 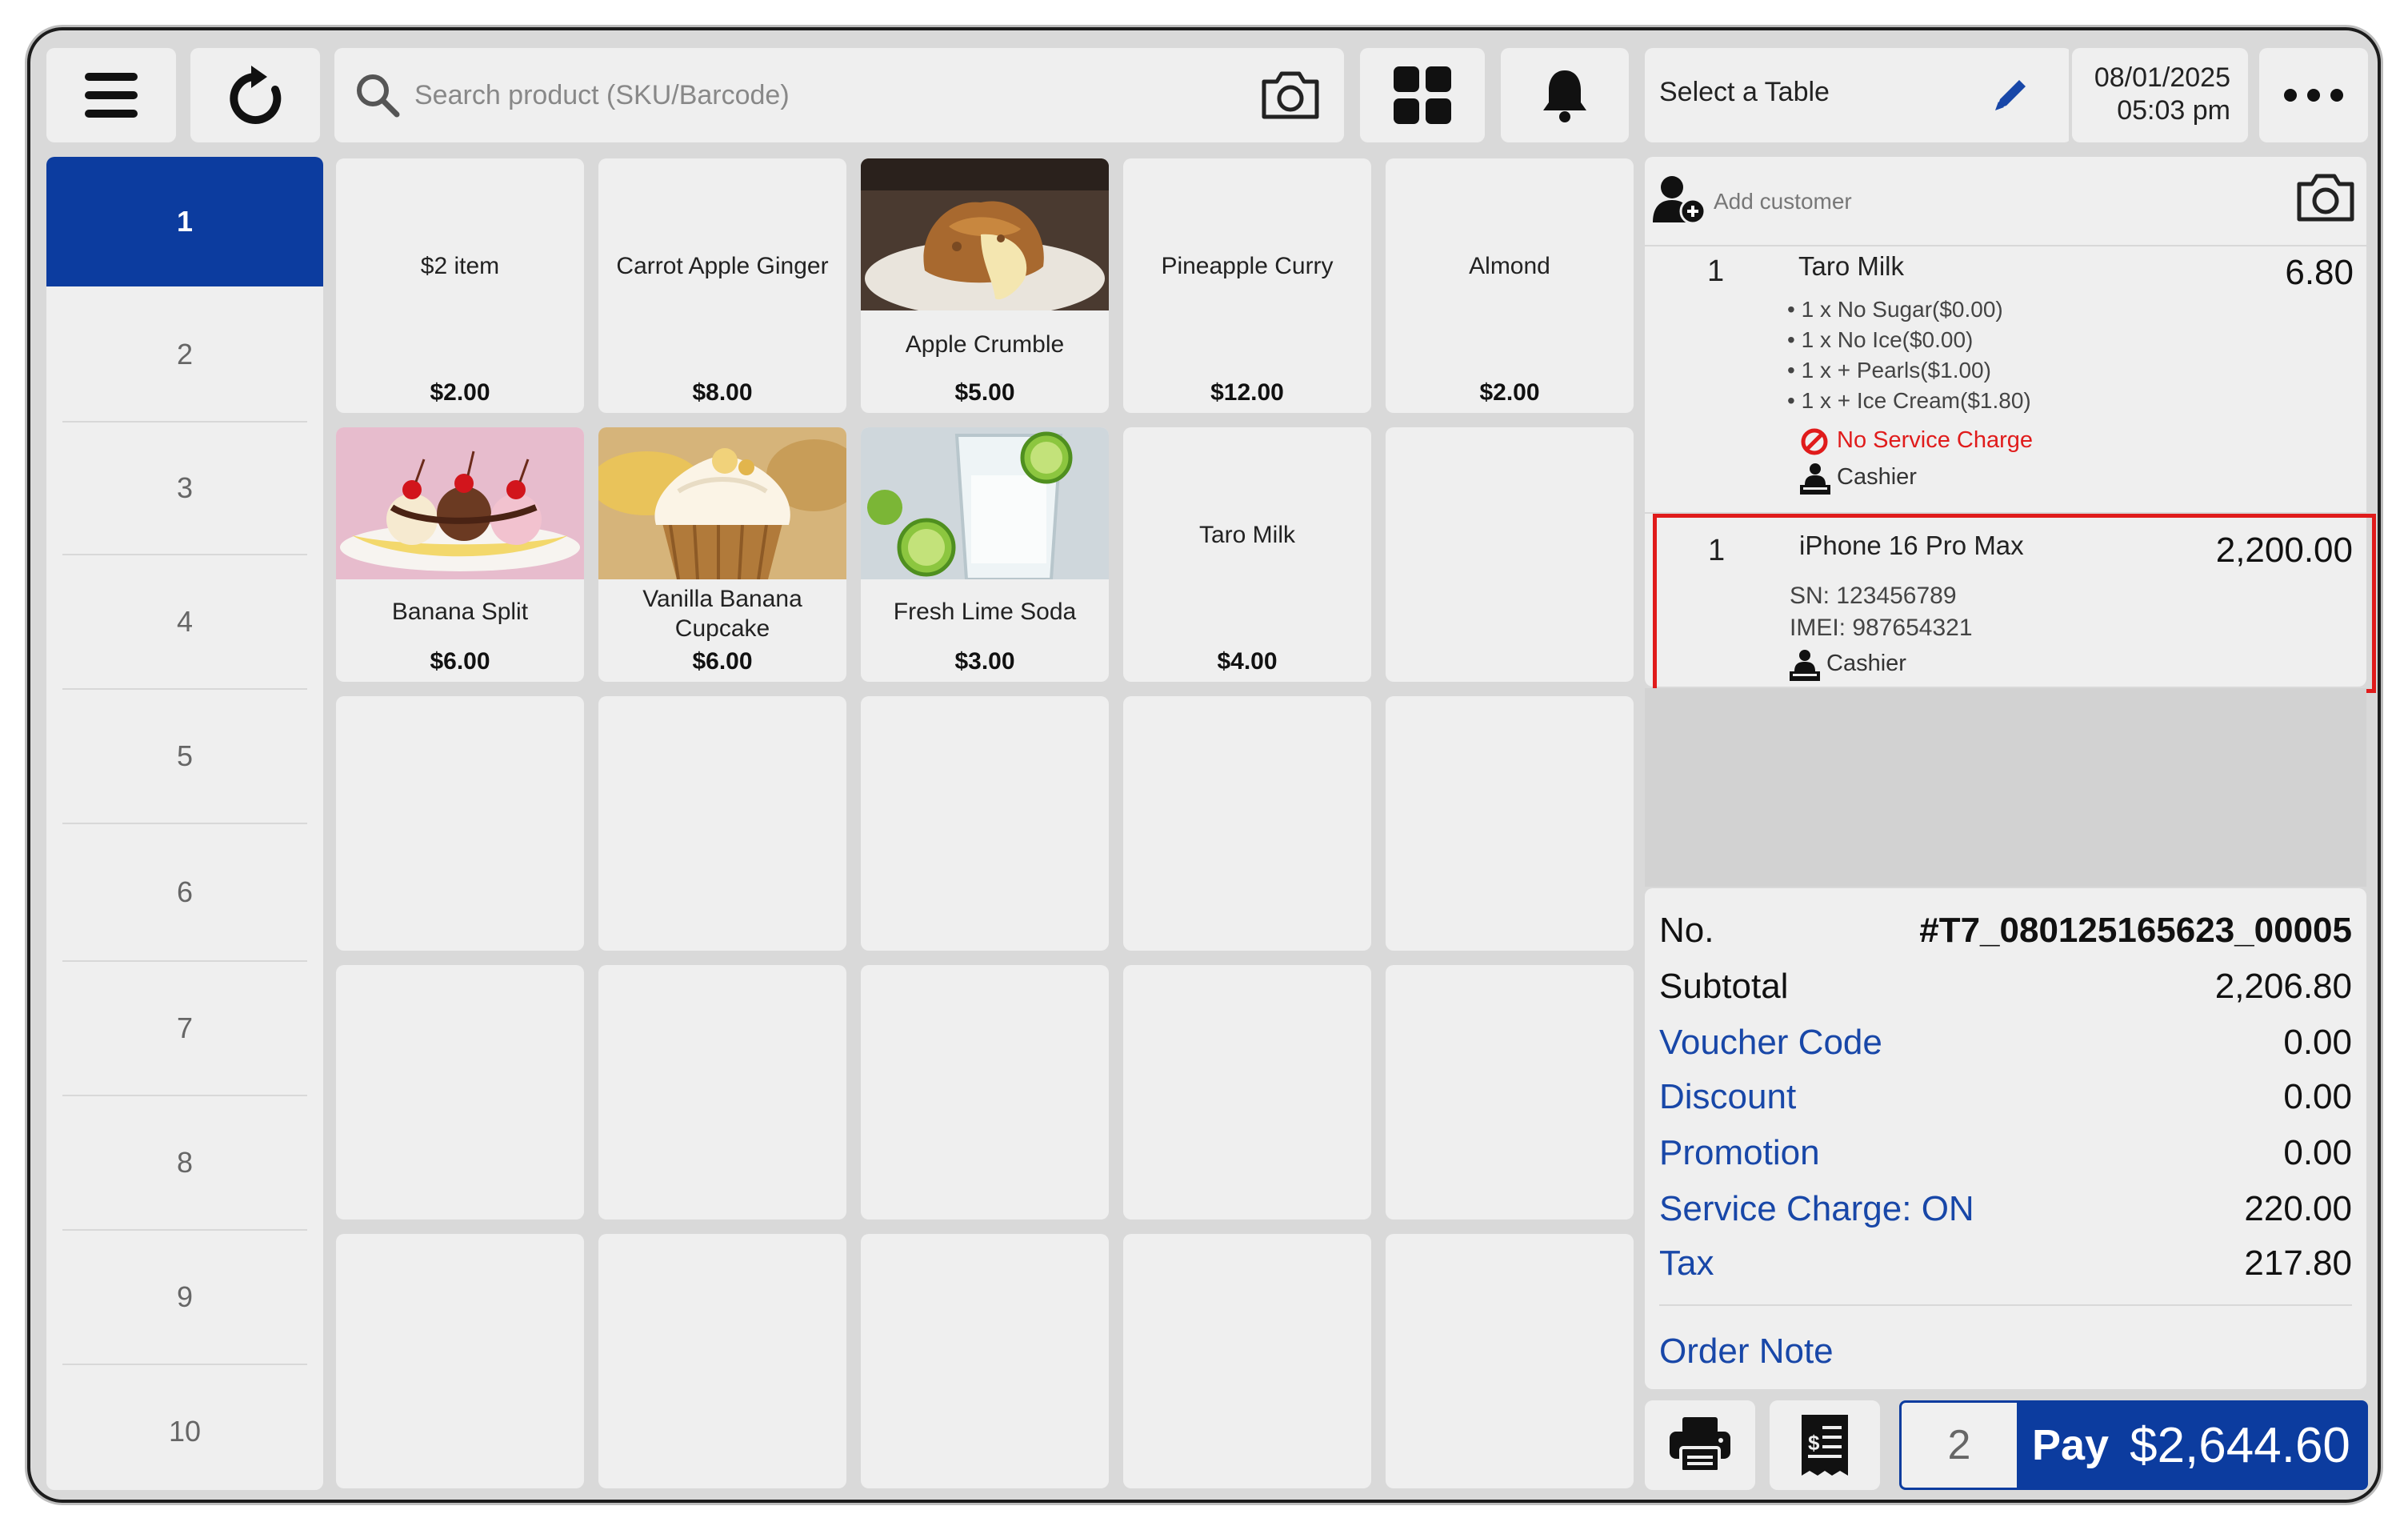 I want to click on receipt-icon: $, so click(x=1825, y=1445).